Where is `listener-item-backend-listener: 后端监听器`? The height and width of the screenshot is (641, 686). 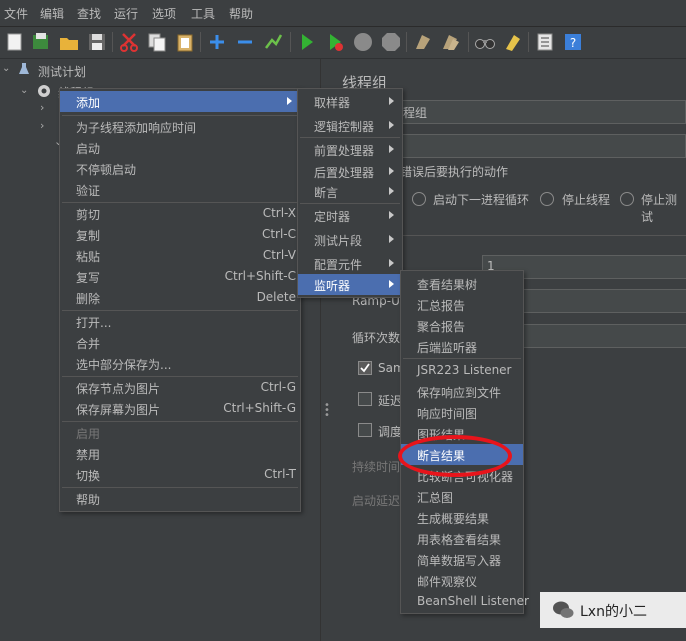
listener-item-backend-listener: 后端监听器 is located at coordinates (462, 346).